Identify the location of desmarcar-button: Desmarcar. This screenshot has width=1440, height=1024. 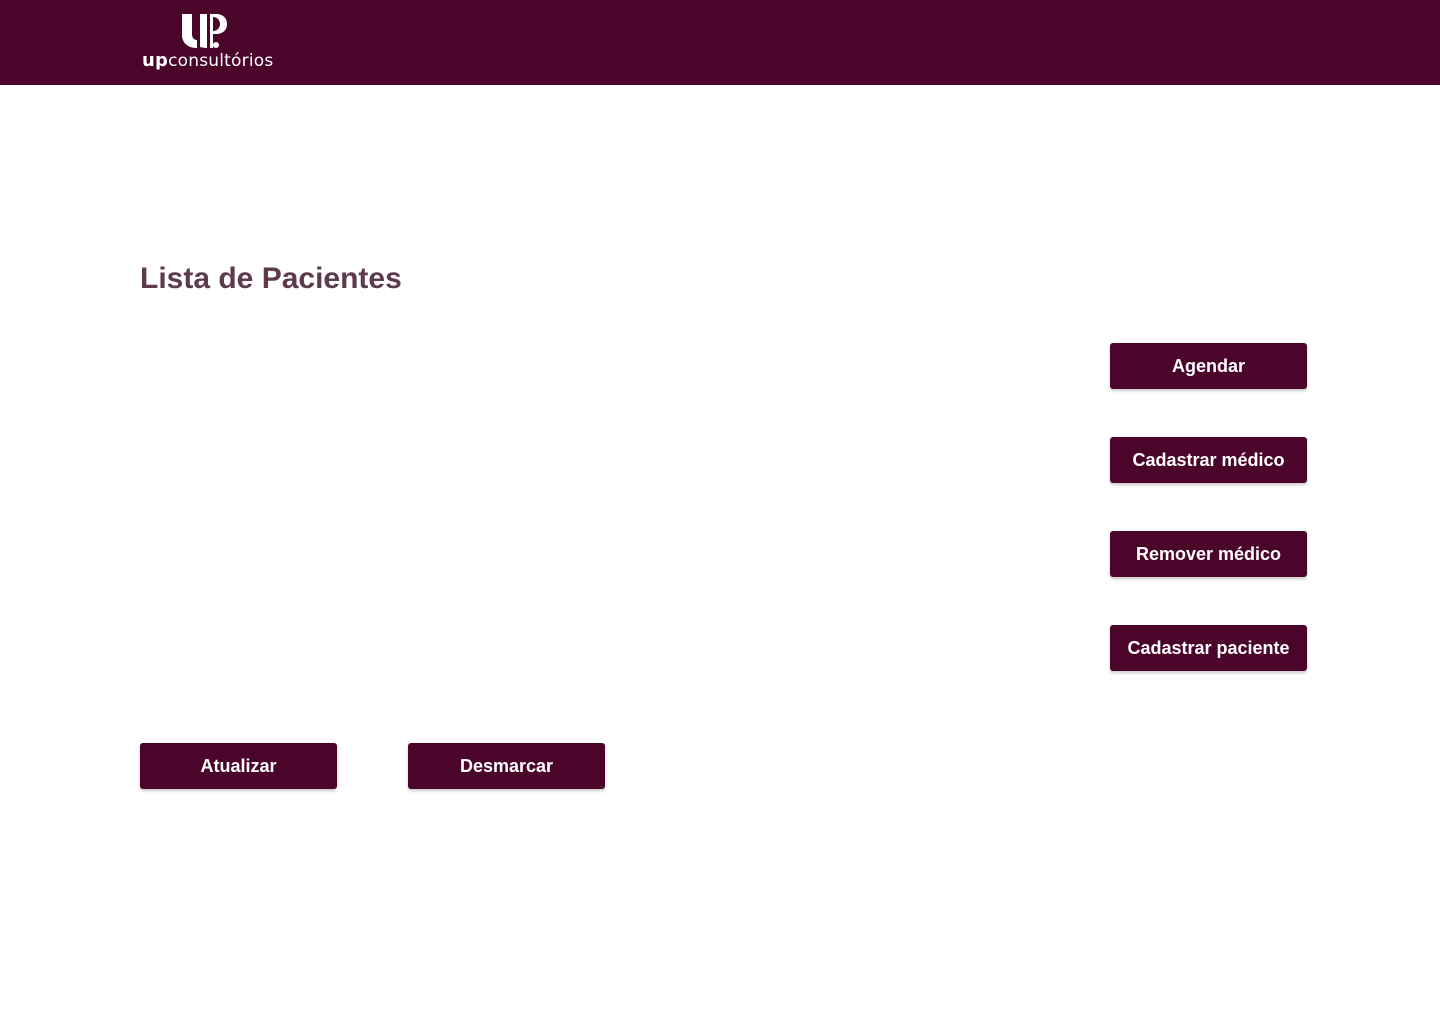
(506, 766).